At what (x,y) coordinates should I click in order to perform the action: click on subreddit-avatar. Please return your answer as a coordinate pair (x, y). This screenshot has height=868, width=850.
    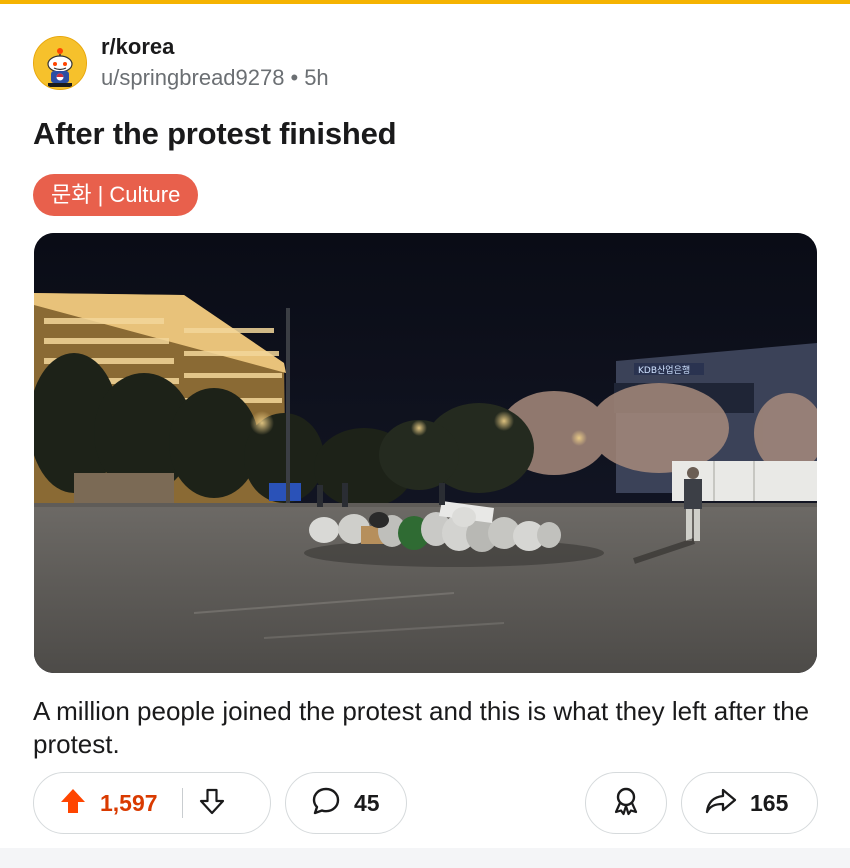
    Looking at the image, I should click on (60, 63).